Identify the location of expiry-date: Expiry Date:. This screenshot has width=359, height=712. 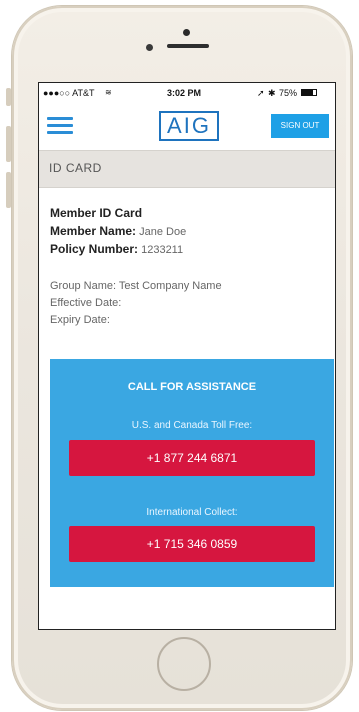
(80, 320).